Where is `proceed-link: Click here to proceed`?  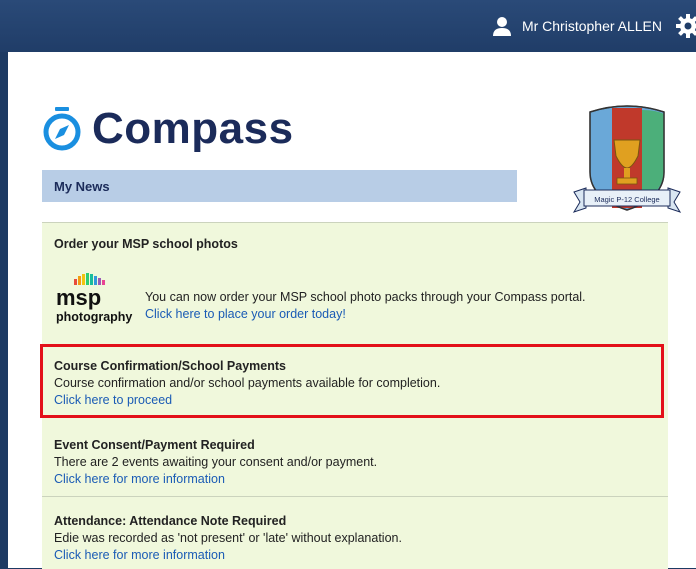
proceed-link: Click here to proceed is located at coordinates (113, 400).